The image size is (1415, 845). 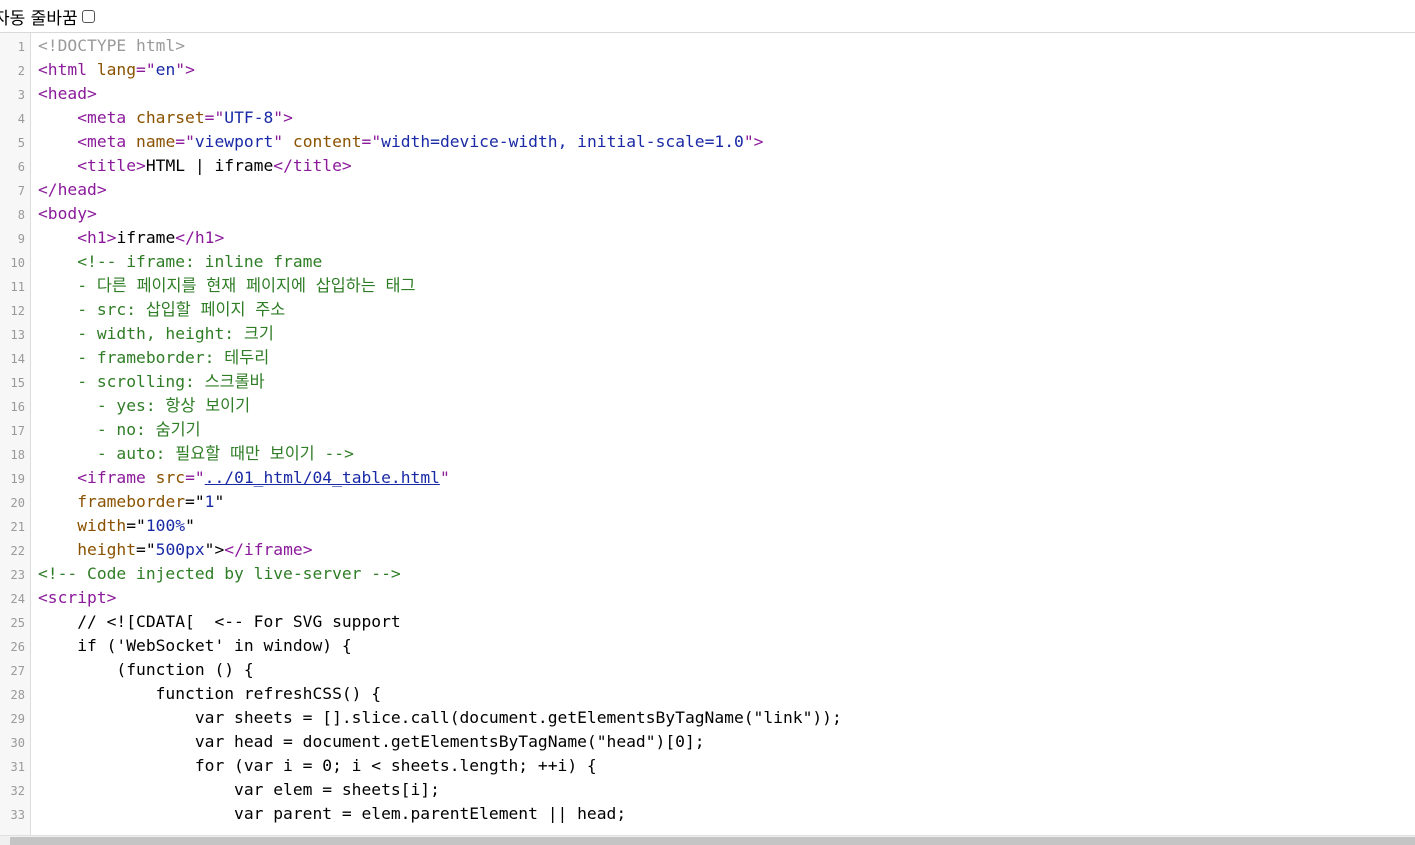 I want to click on code-token: HTML | iframe, so click(x=209, y=165).